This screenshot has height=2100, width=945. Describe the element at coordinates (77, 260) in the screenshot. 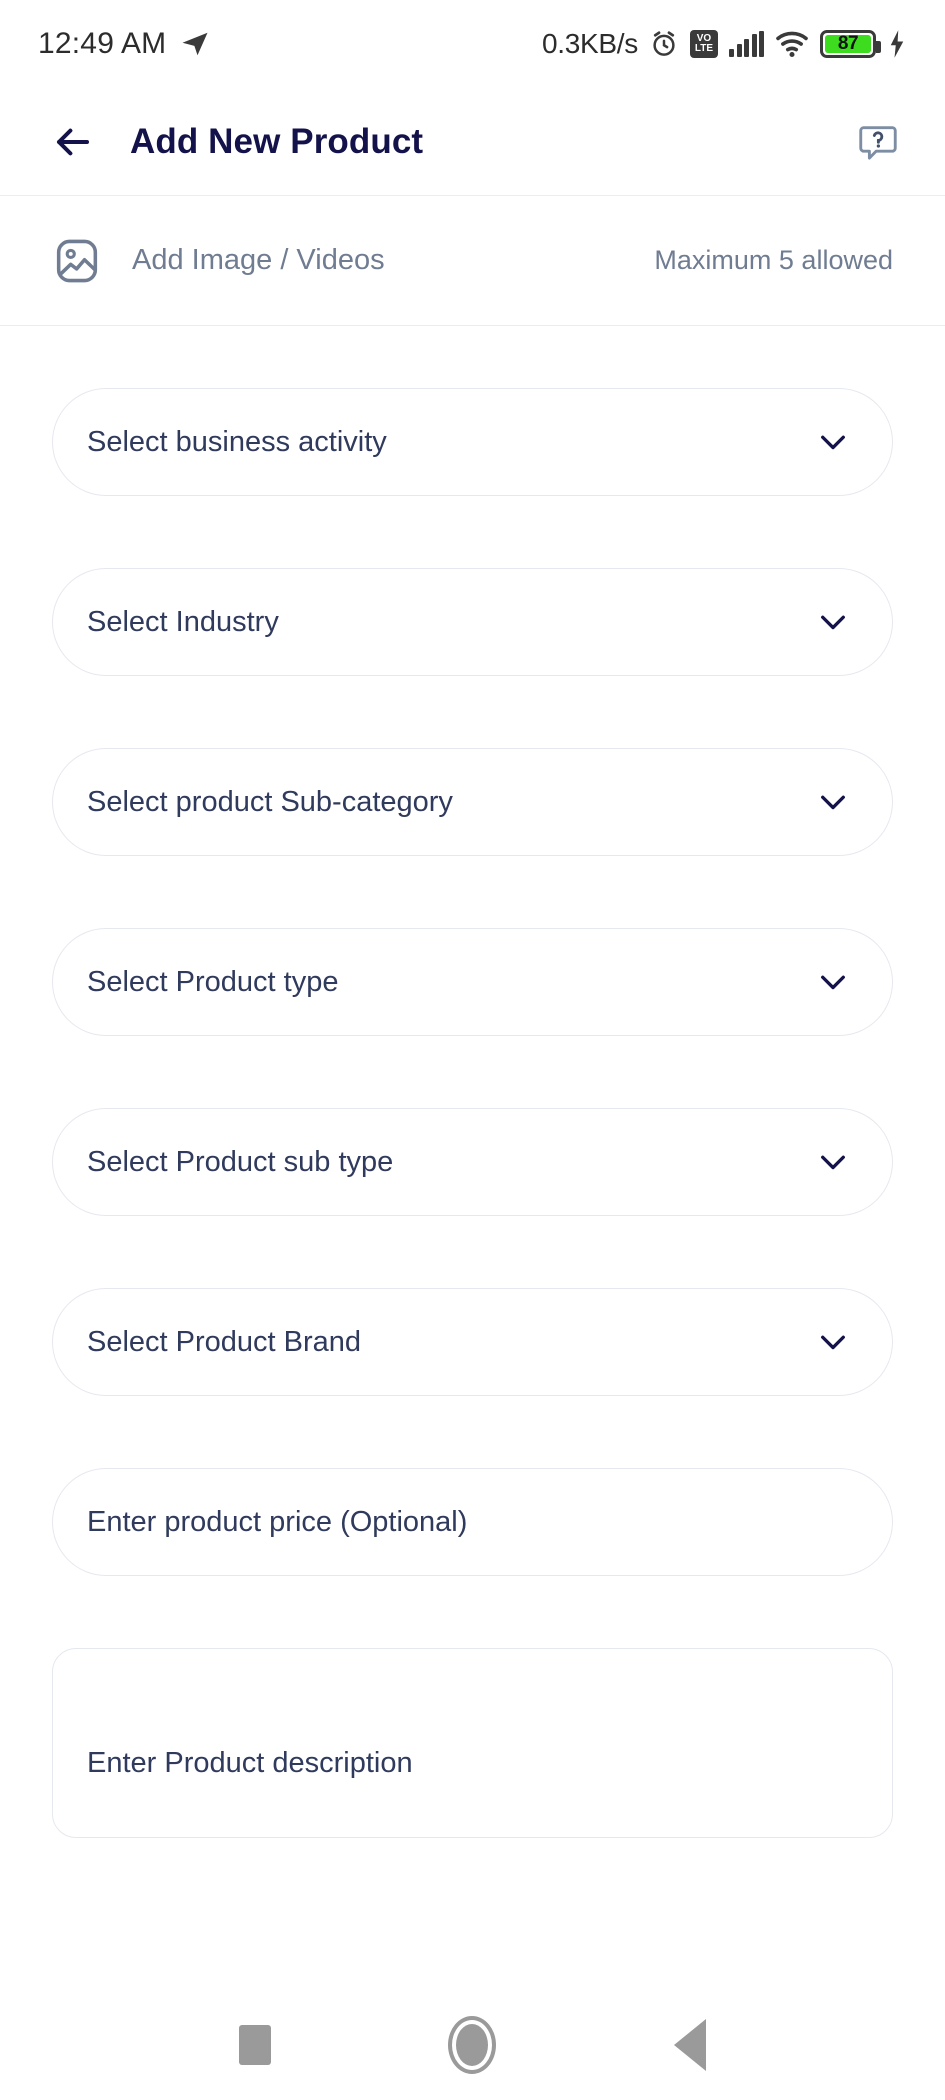

I see `image-placeholder-icon` at that location.